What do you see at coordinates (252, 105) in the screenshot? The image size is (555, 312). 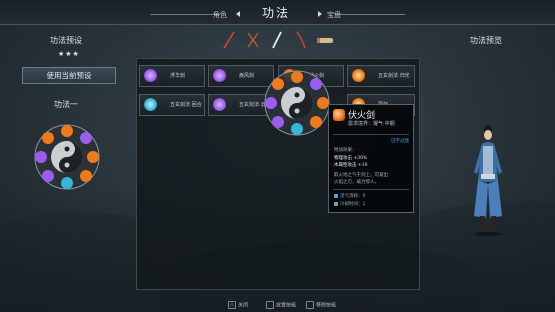 I see `skill-name: 五玄剑法·云` at bounding box center [252, 105].